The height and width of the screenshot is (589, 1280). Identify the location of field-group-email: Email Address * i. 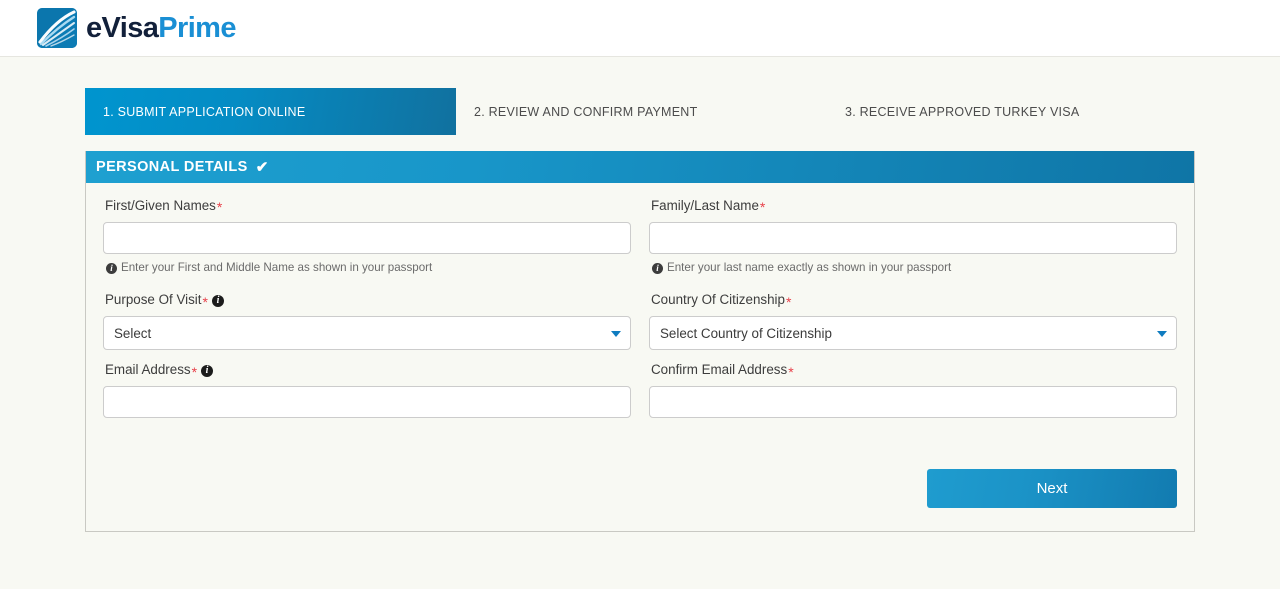
(367, 390).